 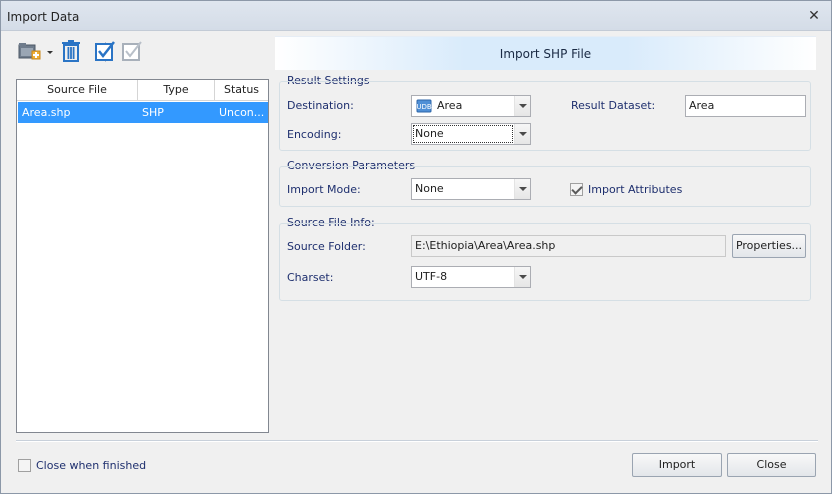 What do you see at coordinates (471, 106) in the screenshot?
I see `destination-select: UDB Area` at bounding box center [471, 106].